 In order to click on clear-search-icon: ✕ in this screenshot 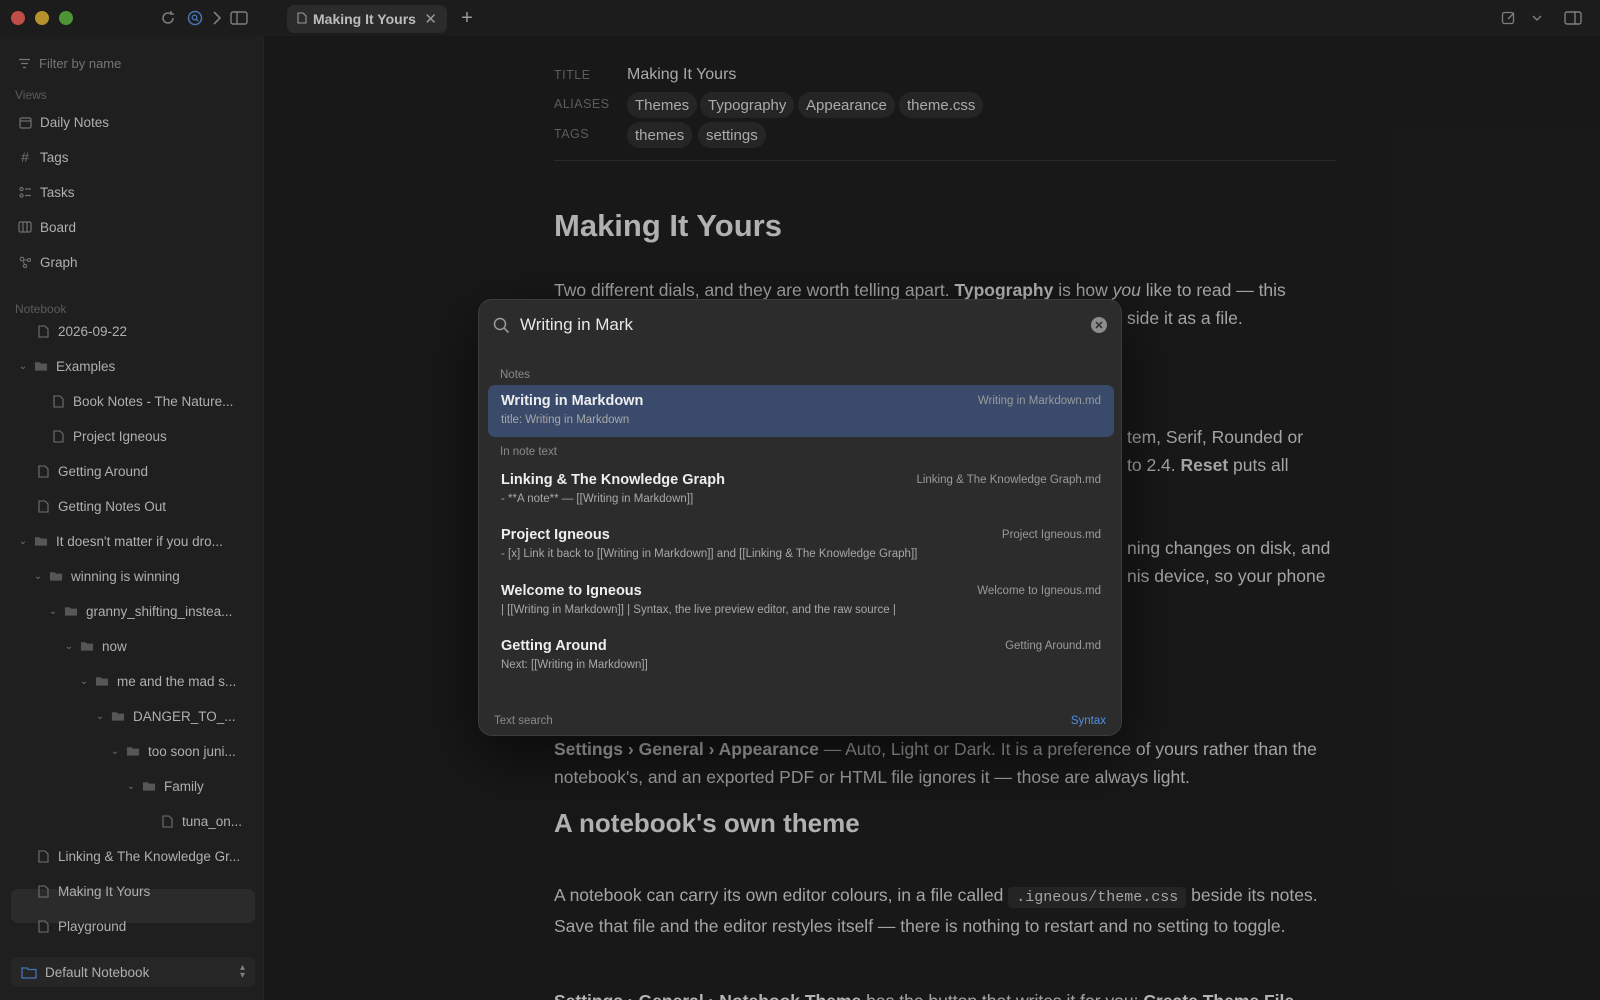, I will do `click(1099, 325)`.